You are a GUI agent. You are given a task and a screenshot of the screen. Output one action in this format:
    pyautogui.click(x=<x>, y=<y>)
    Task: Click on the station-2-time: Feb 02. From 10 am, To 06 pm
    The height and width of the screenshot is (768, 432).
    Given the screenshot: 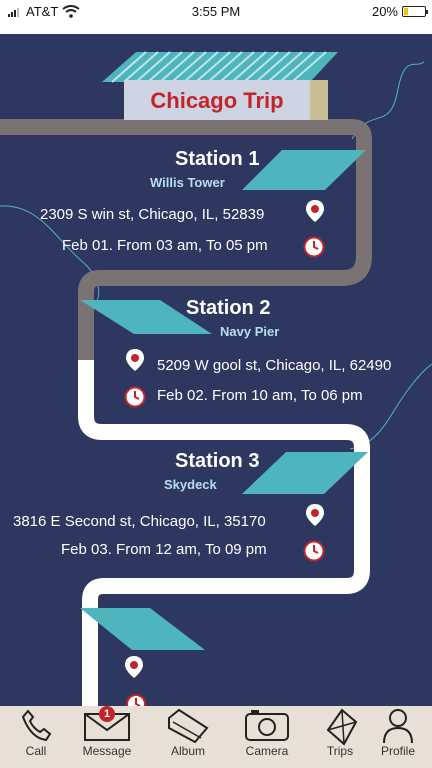 What is the action you would take?
    pyautogui.click(x=260, y=395)
    